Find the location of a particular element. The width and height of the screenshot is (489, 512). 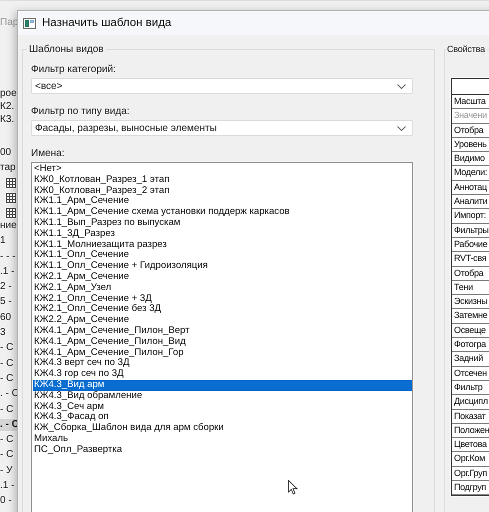

list-item: КЖ2.2_Арм_Сечение is located at coordinates (222, 320).